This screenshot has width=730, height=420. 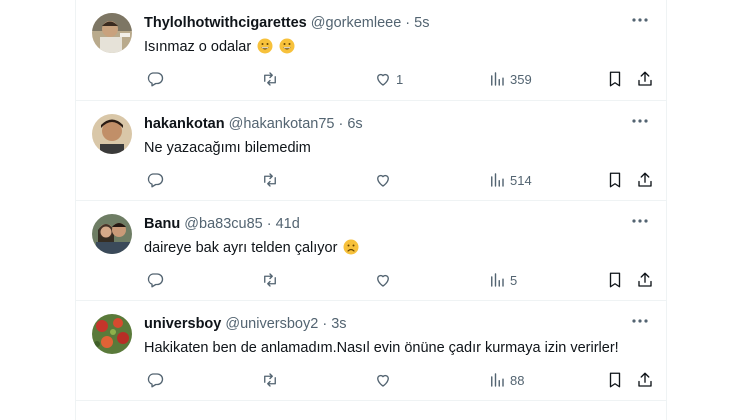 I want to click on tweet-text: Ne yazacağımı bilemedim, so click(x=395, y=148).